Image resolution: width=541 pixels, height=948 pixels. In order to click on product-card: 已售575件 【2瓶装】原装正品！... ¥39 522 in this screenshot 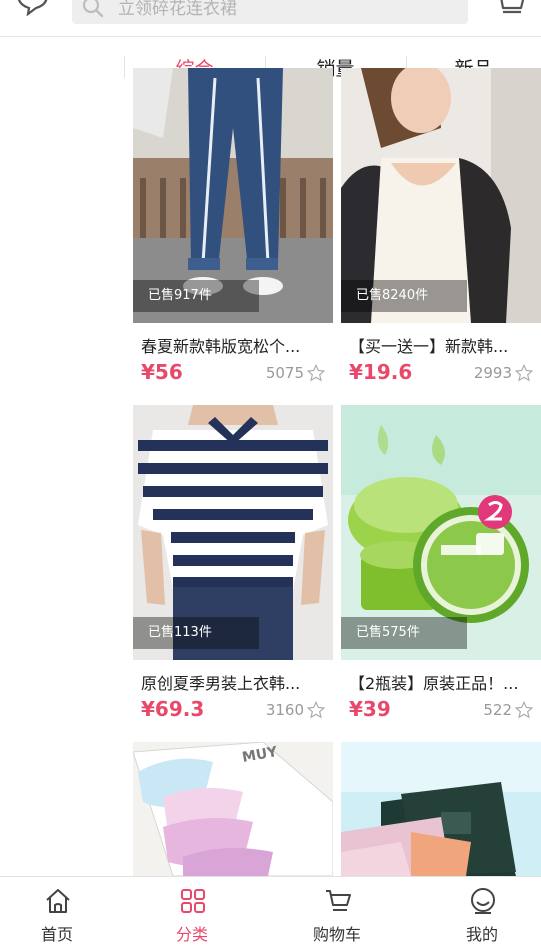, I will do `click(441, 570)`.